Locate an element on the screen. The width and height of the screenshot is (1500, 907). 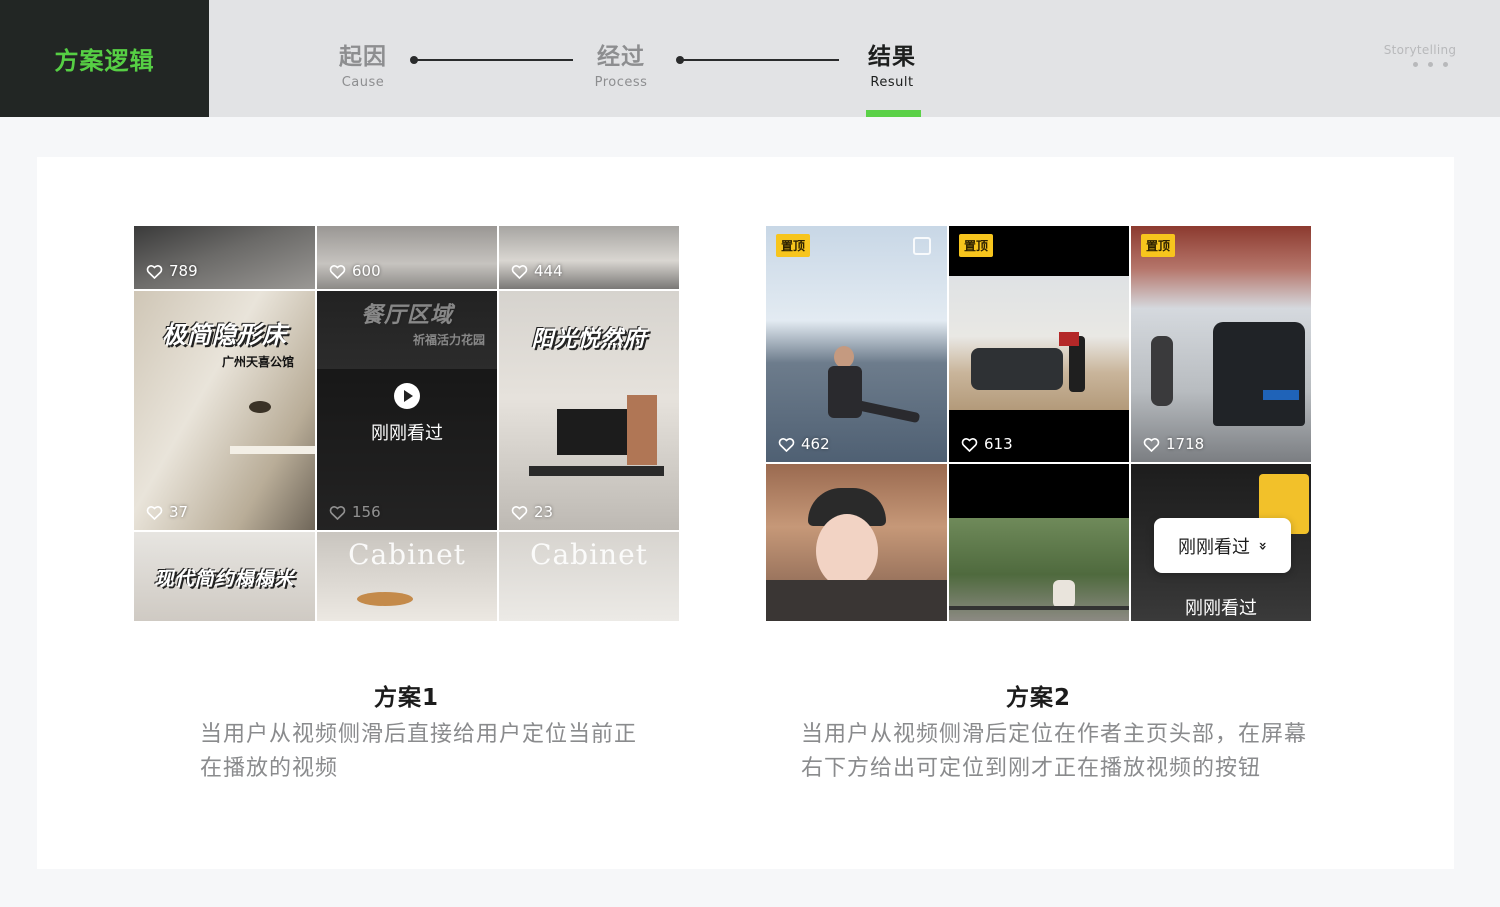
just-watched-button-label: 刚刚看过 is located at coordinates (1213, 547).